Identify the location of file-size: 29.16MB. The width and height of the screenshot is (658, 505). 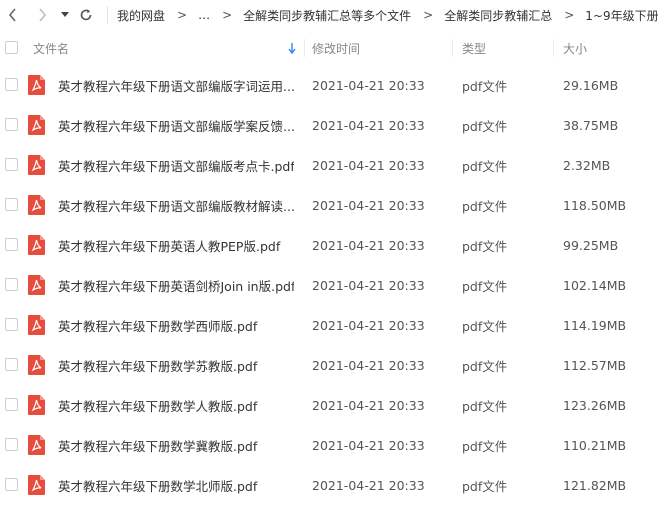
(591, 85).